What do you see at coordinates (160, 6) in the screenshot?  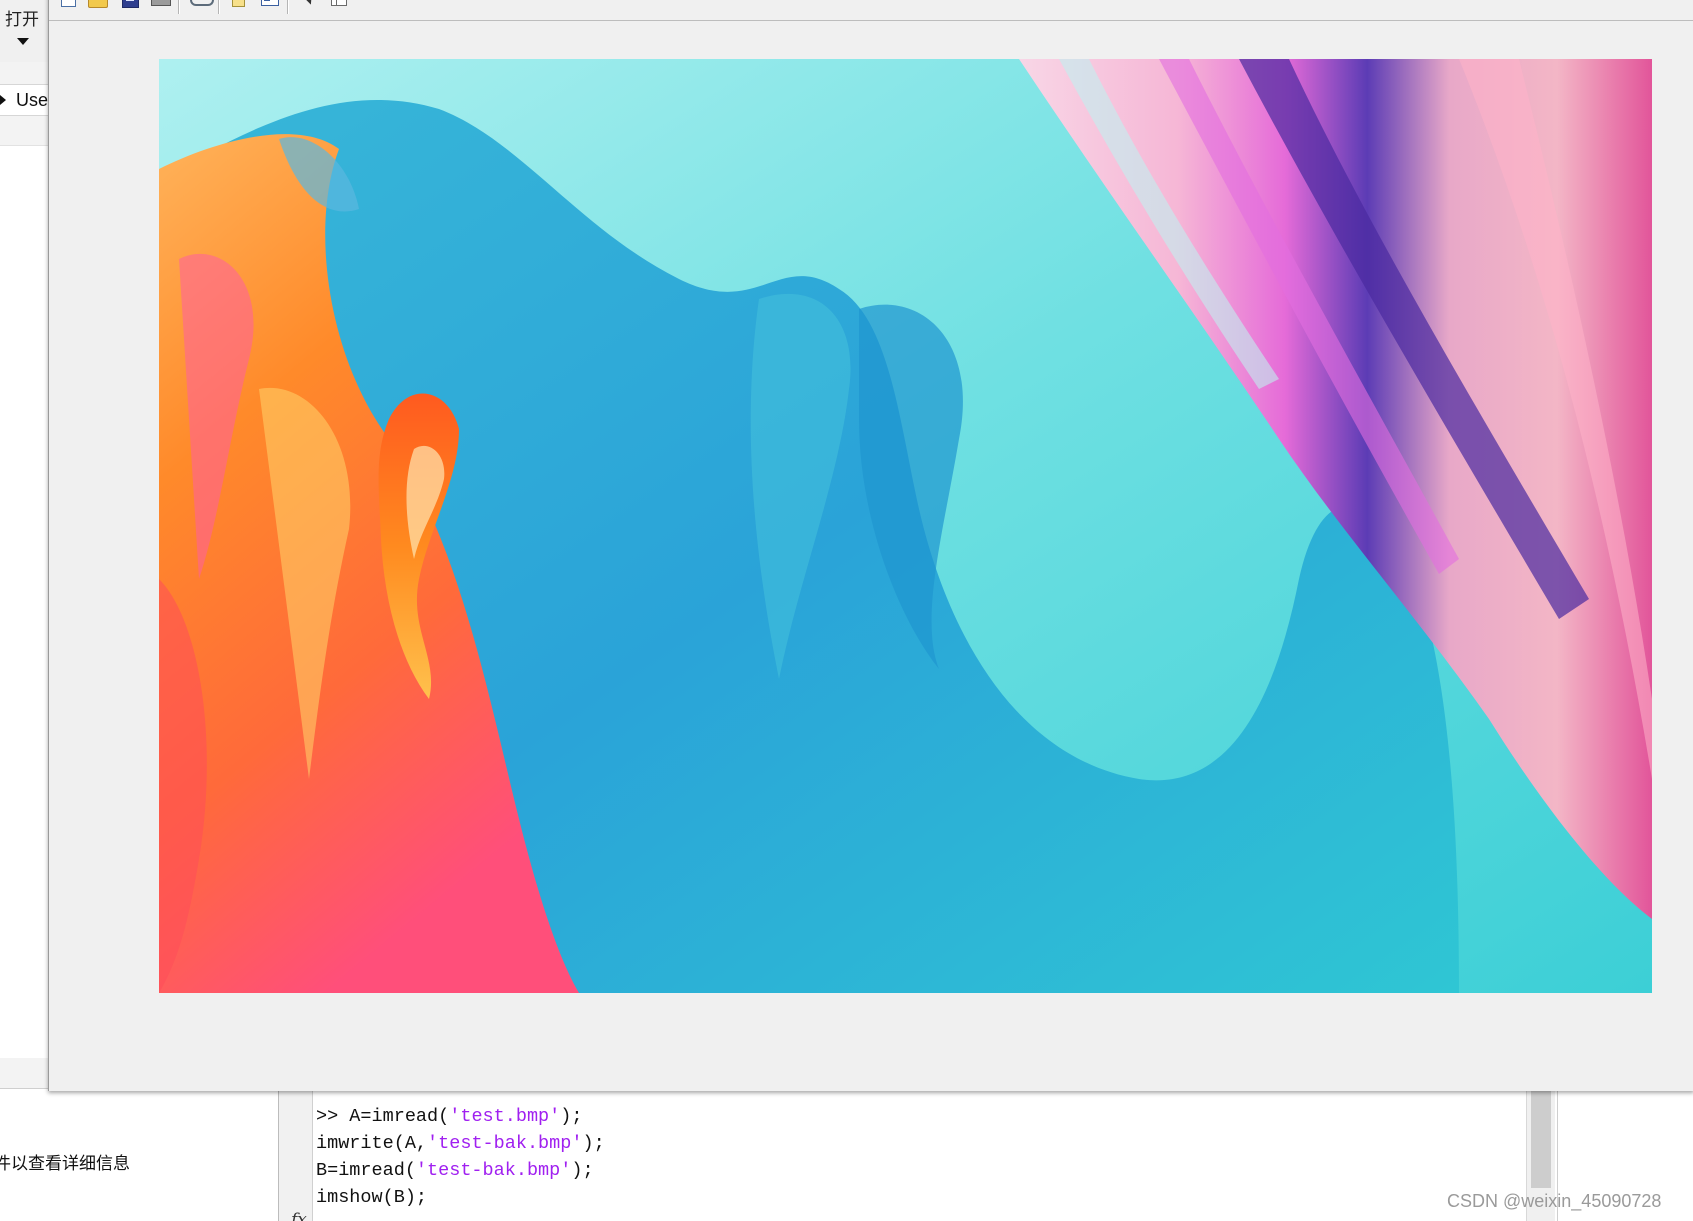 I see `print-figure-icon` at bounding box center [160, 6].